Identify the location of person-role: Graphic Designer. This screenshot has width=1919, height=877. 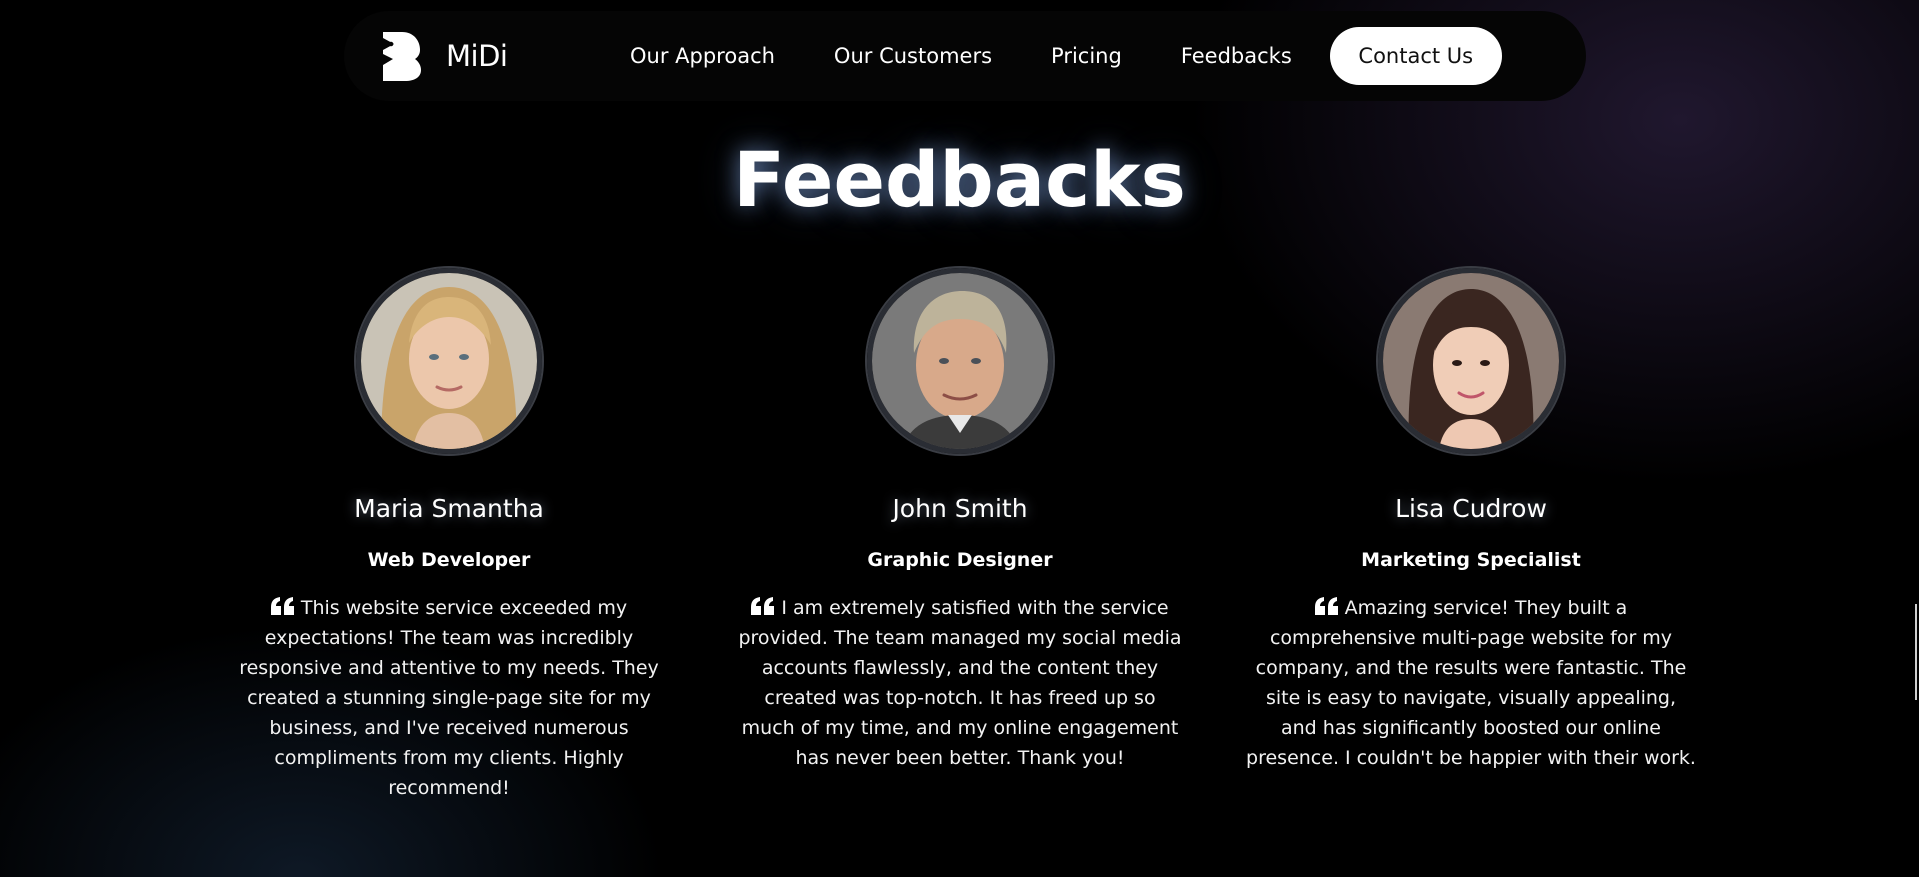
(960, 560).